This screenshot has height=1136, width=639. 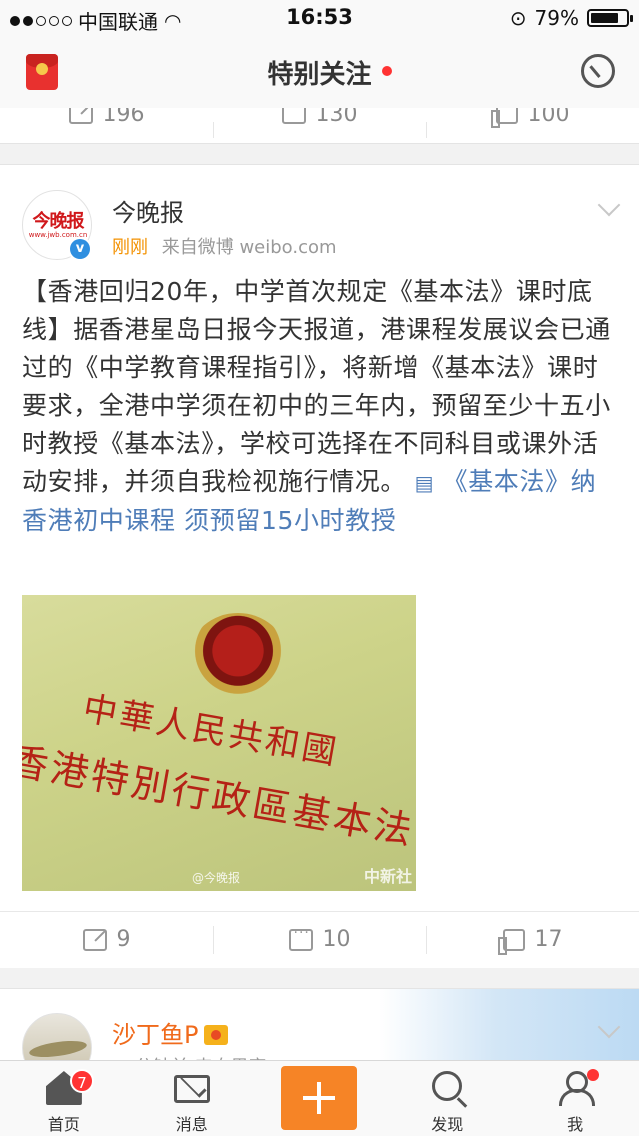 I want to click on status-bar: 中国联通 ◠ 16:53 ⊙ 79%, so click(x=319, y=18).